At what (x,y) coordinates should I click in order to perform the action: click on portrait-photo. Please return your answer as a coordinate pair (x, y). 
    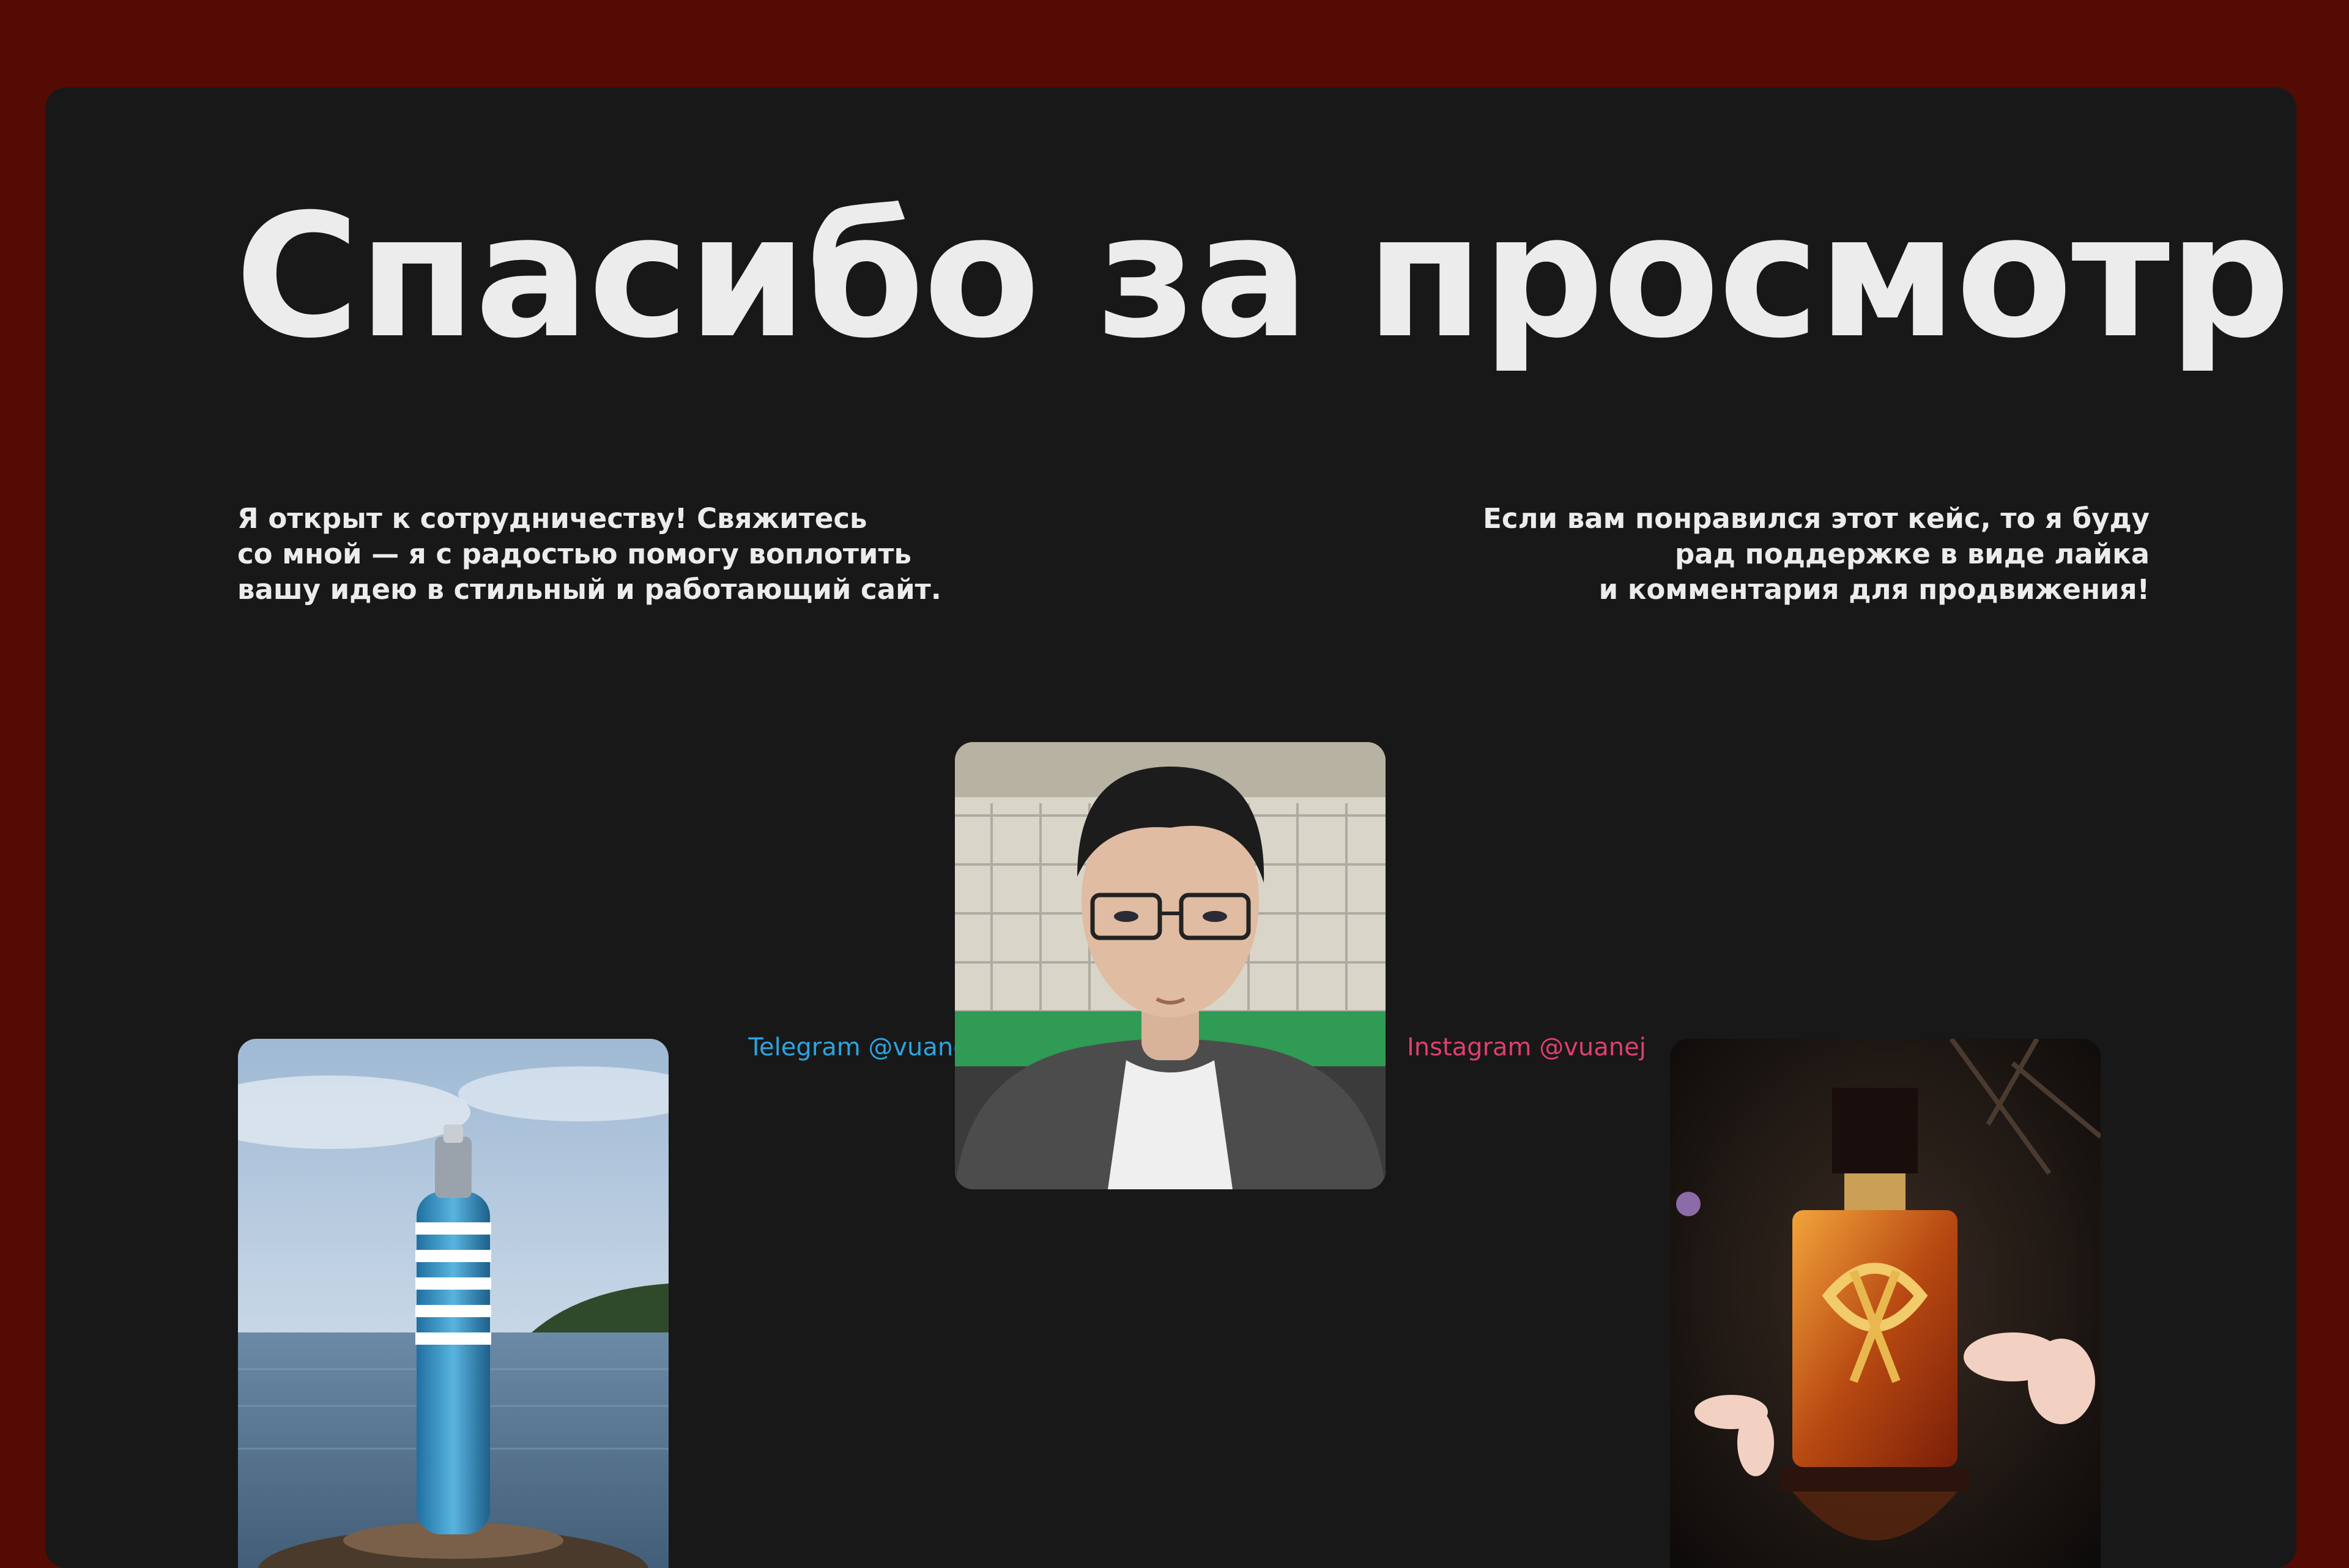
    Looking at the image, I should click on (1170, 965).